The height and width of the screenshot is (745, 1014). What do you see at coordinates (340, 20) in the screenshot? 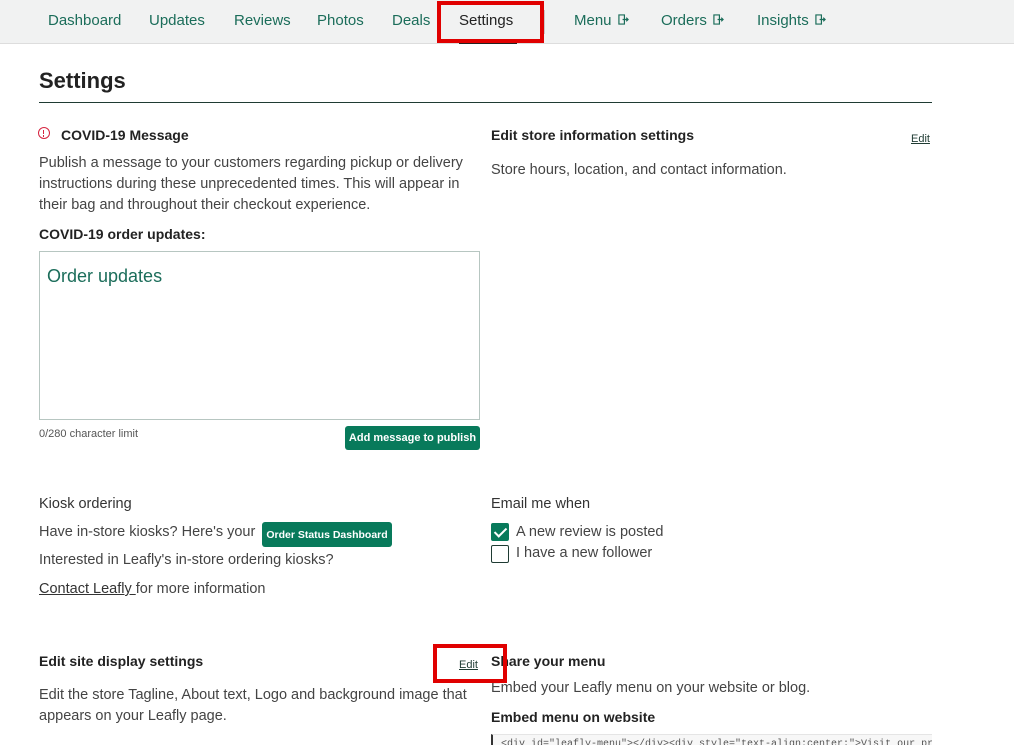
I see `nav-photos: Photos` at bounding box center [340, 20].